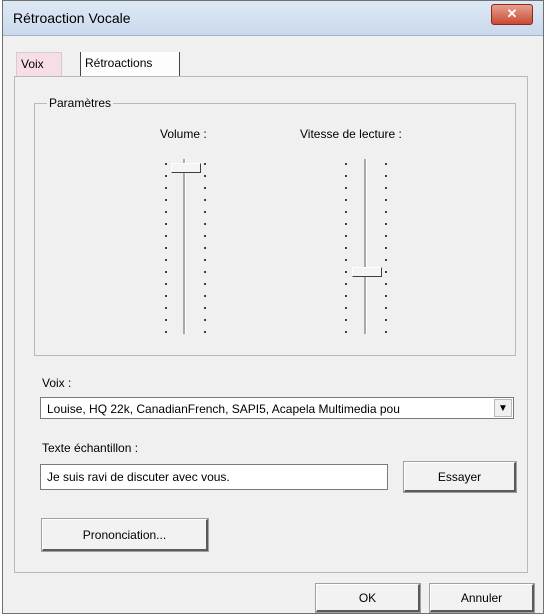 Image resolution: width=547 pixels, height=614 pixels. I want to click on voice-dropdown-button: ▼, so click(503, 408).